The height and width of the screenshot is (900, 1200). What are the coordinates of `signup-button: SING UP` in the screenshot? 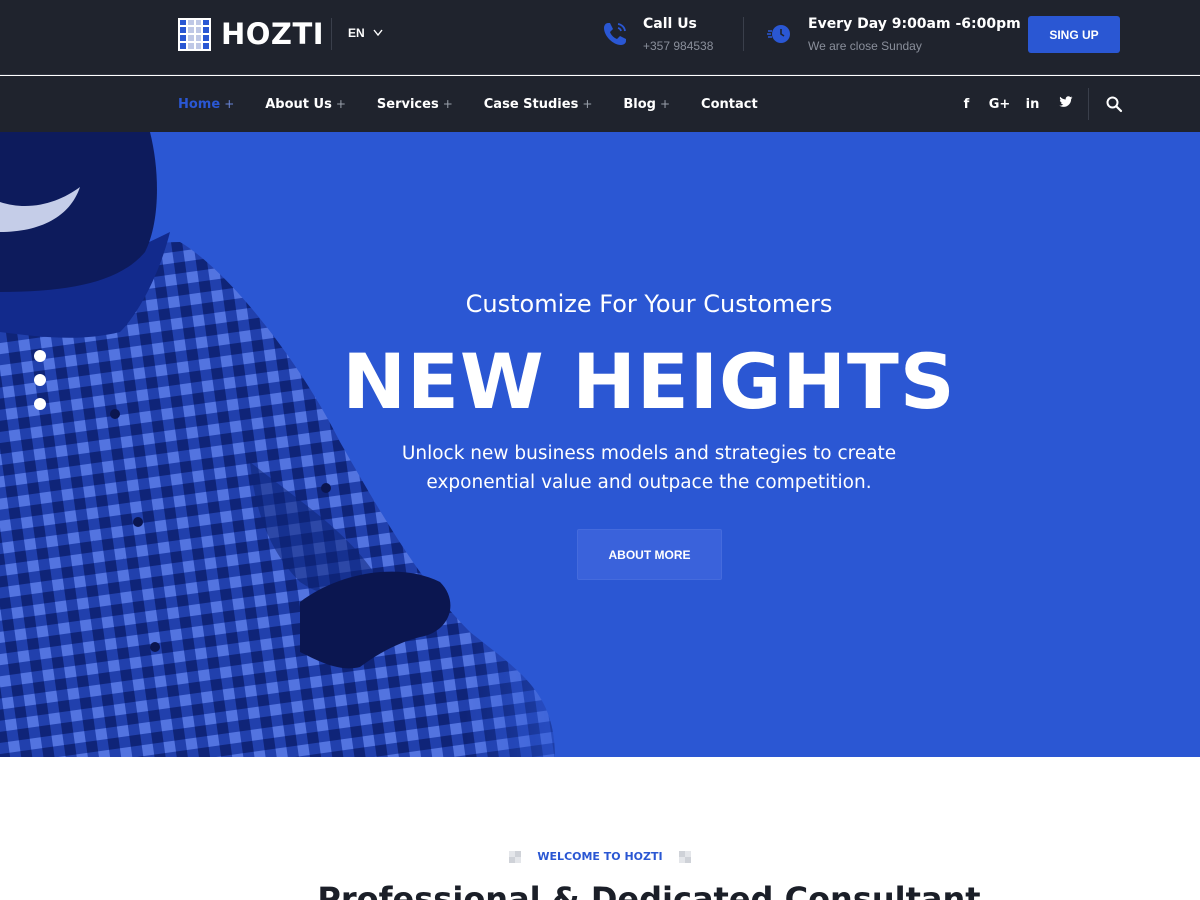 It's located at (1074, 34).